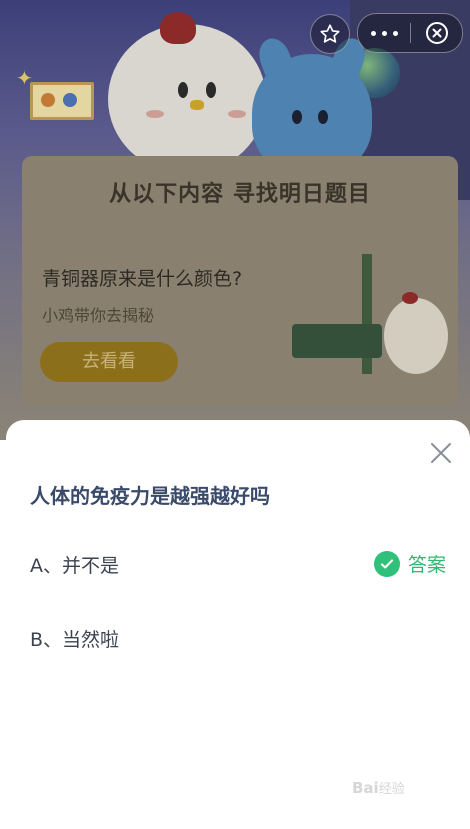 This screenshot has width=470, height=829. Describe the element at coordinates (387, 563) in the screenshot. I see `check-circle-icon` at that location.